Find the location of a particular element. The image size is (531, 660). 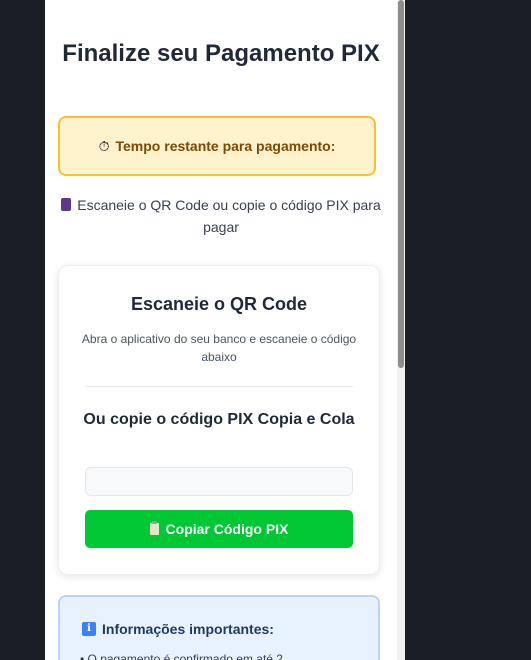

timer-box: ⏱ Tempo restante para pagamento: is located at coordinates (217, 146).